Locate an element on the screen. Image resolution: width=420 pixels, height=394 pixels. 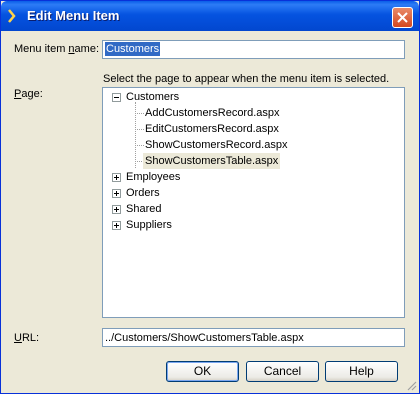
window-title: Edit Menu Item is located at coordinates (73, 15).